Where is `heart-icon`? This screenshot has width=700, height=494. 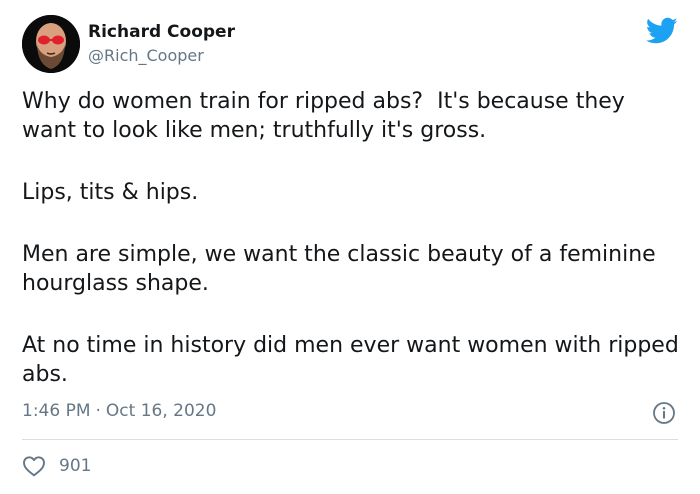
heart-icon is located at coordinates (34, 466).